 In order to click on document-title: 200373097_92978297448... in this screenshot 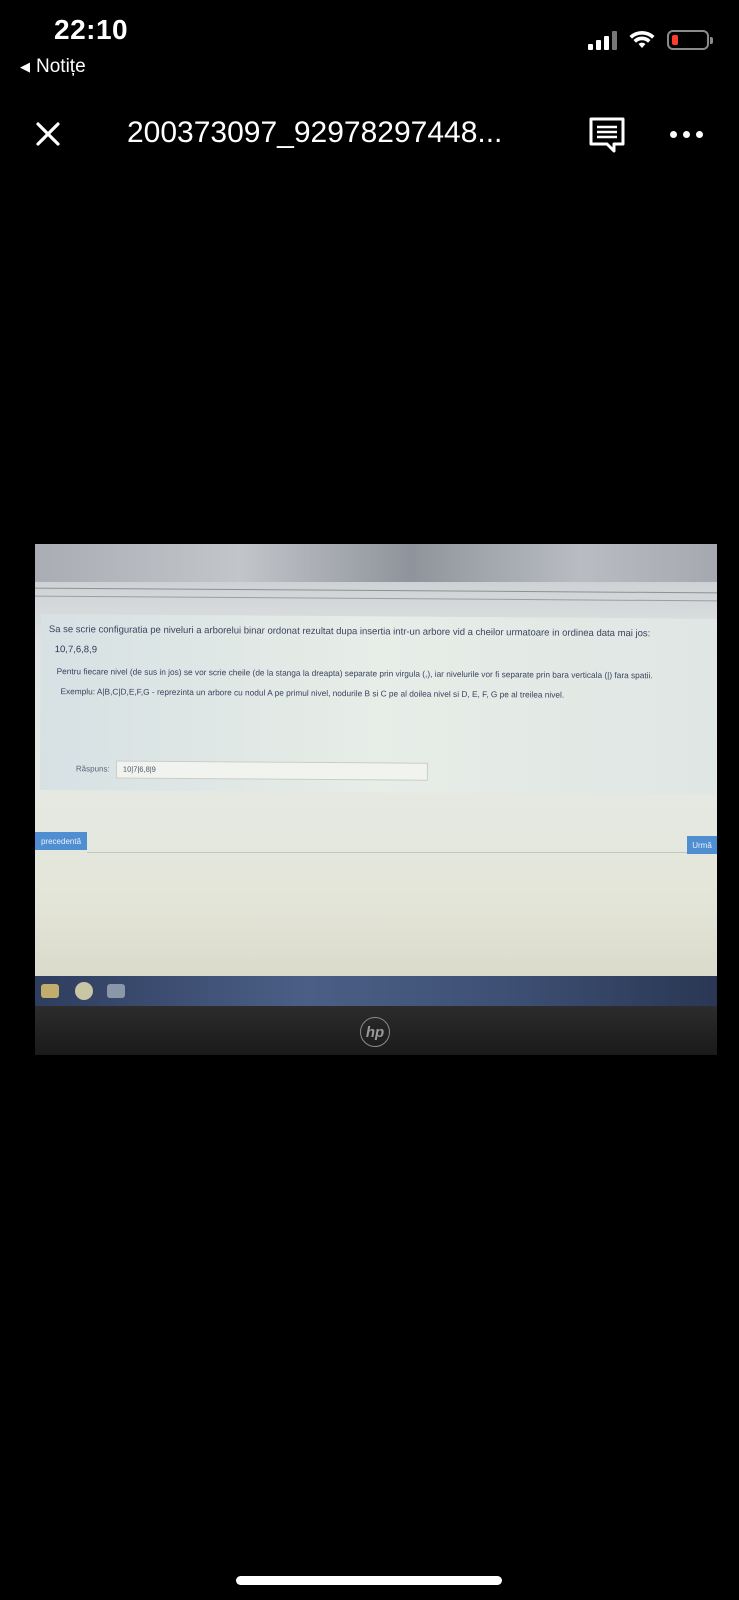, I will do `click(315, 132)`.